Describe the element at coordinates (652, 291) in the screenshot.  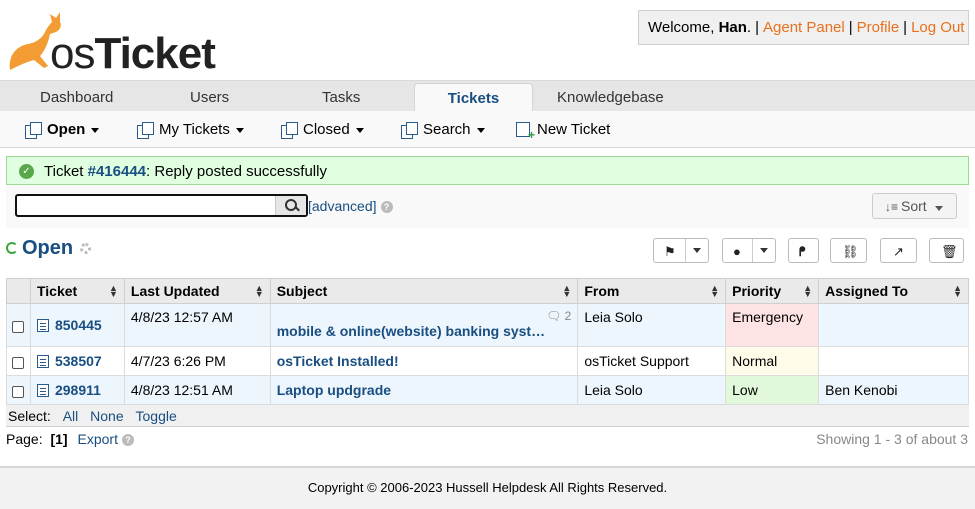
I see `column-header-from: From ▲ ▼` at that location.